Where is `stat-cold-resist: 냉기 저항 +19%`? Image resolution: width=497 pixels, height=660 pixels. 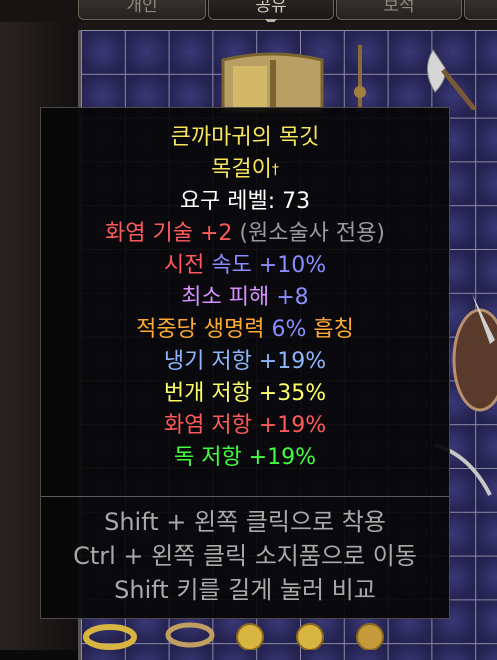
stat-cold-resist: 냉기 저항 +19% is located at coordinates (245, 361).